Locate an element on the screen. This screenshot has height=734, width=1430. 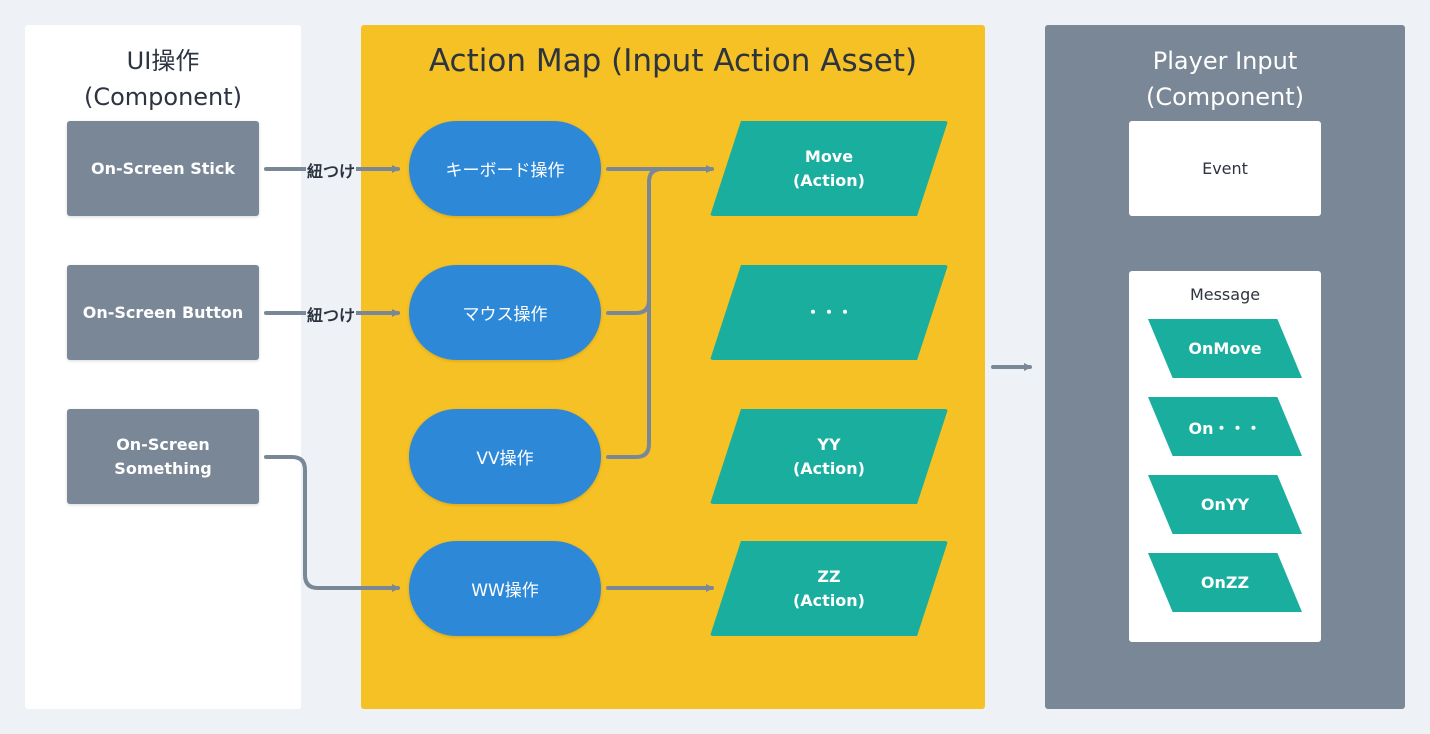
on-screen-button-box: On-Screen Button is located at coordinates (163, 312).